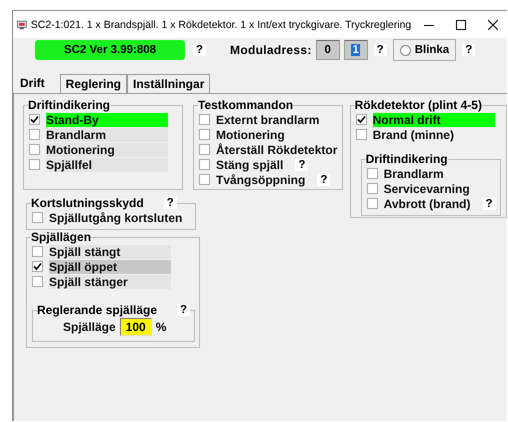 This screenshot has width=508, height=422. I want to click on checkbox-label: Motionering, so click(250, 135).